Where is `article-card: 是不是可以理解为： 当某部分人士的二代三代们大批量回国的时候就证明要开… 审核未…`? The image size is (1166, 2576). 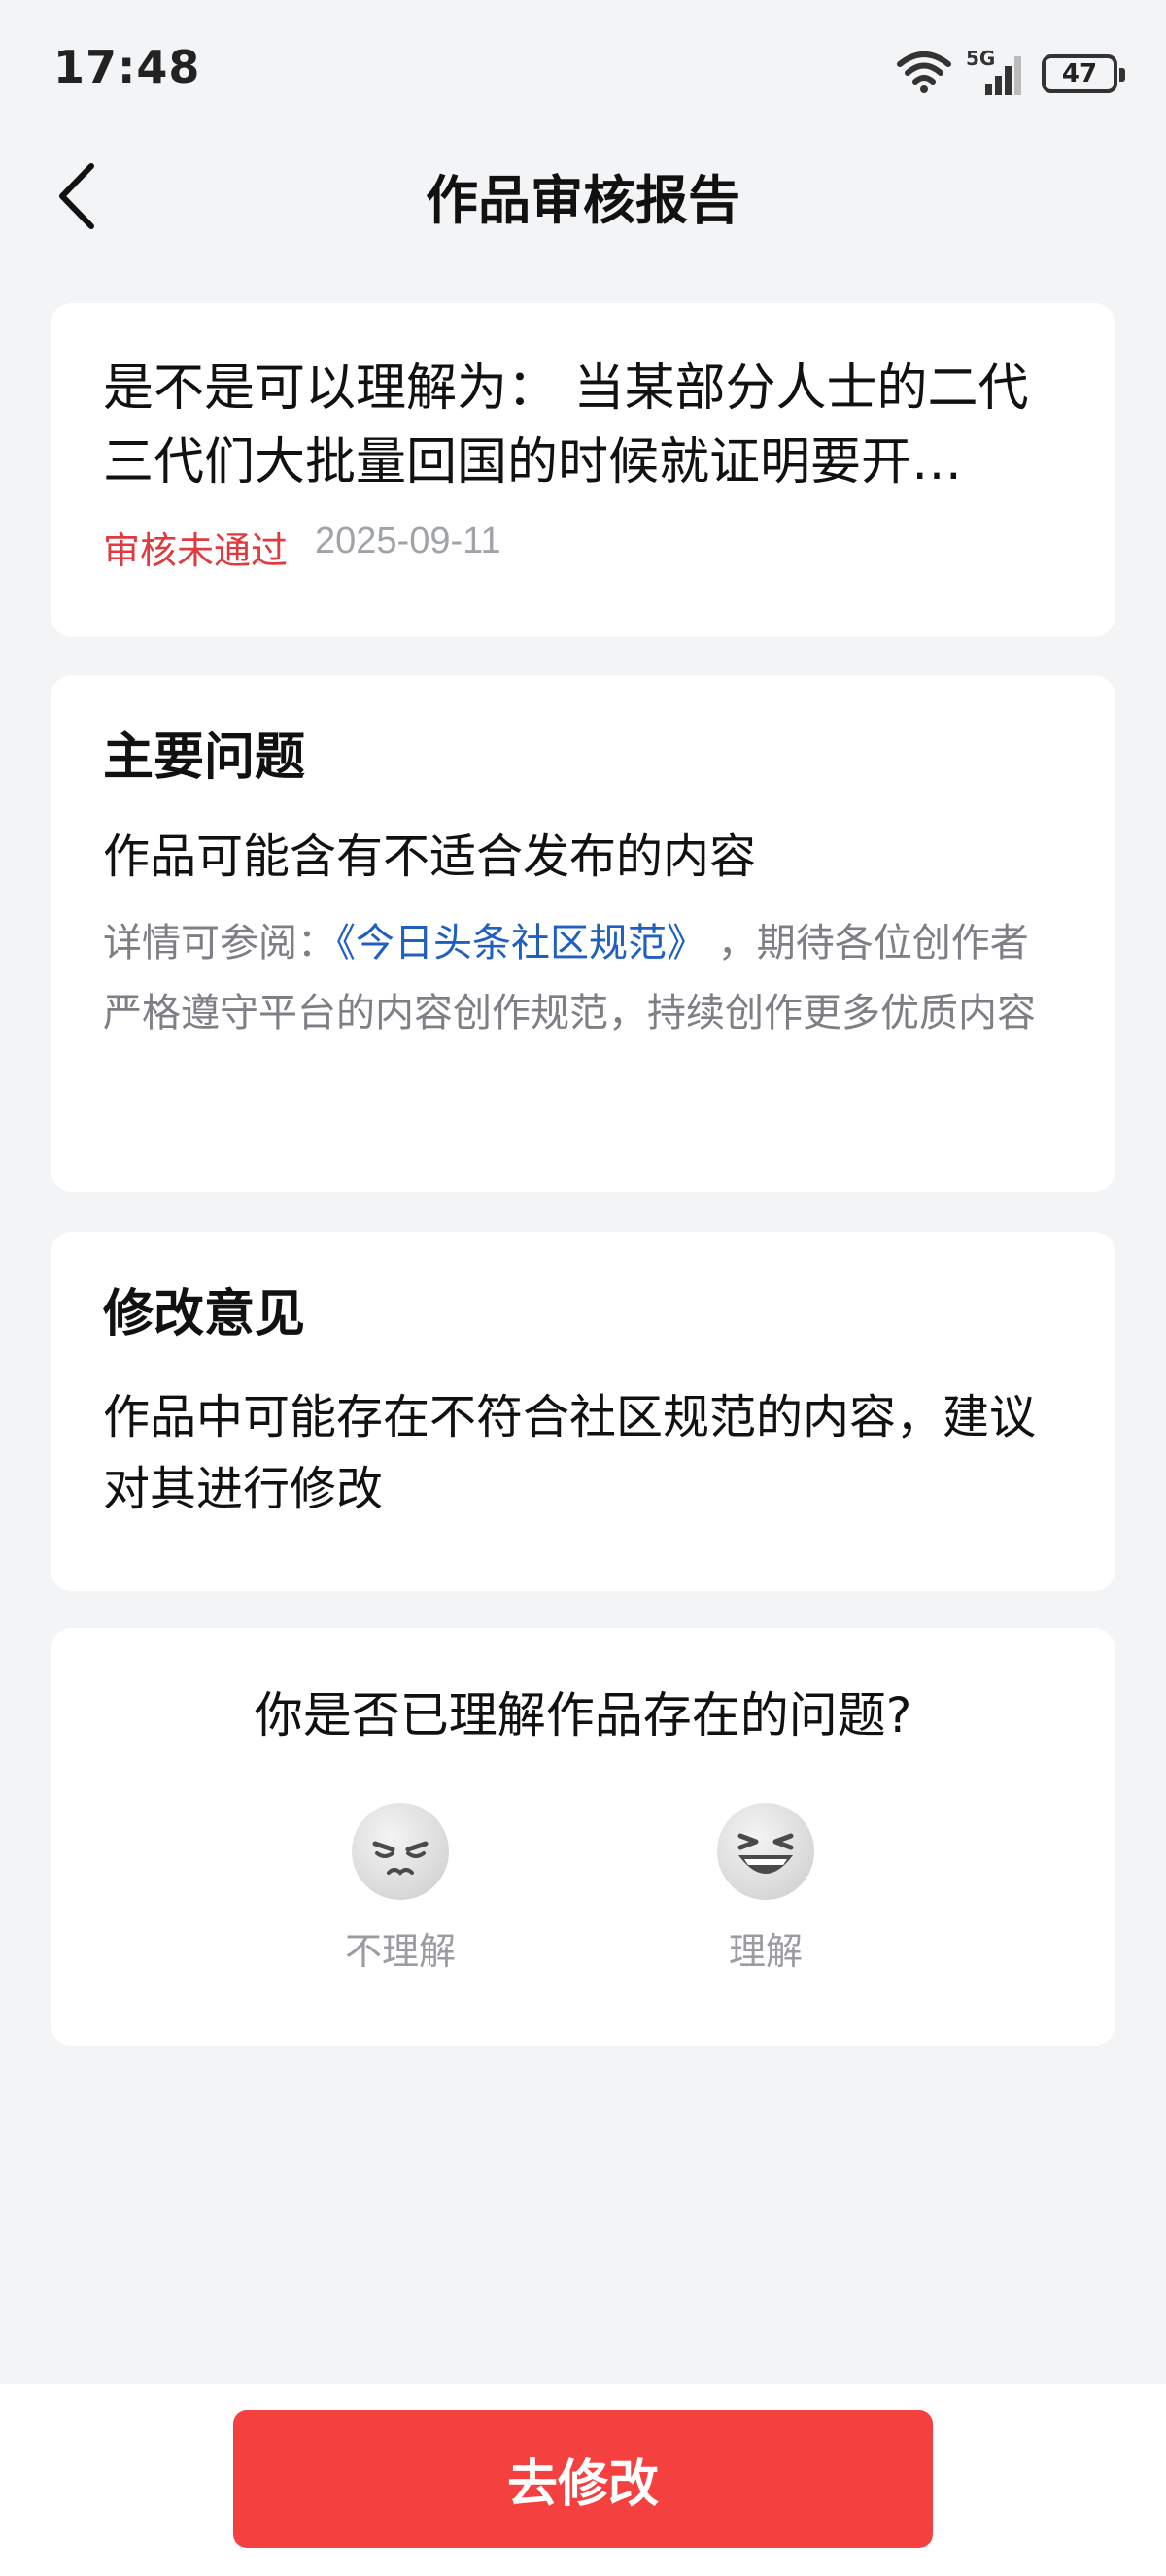 article-card: 是不是可以理解为： 当某部分人士的二代三代们大批量回国的时候就证明要开… 审核未… is located at coordinates (583, 470).